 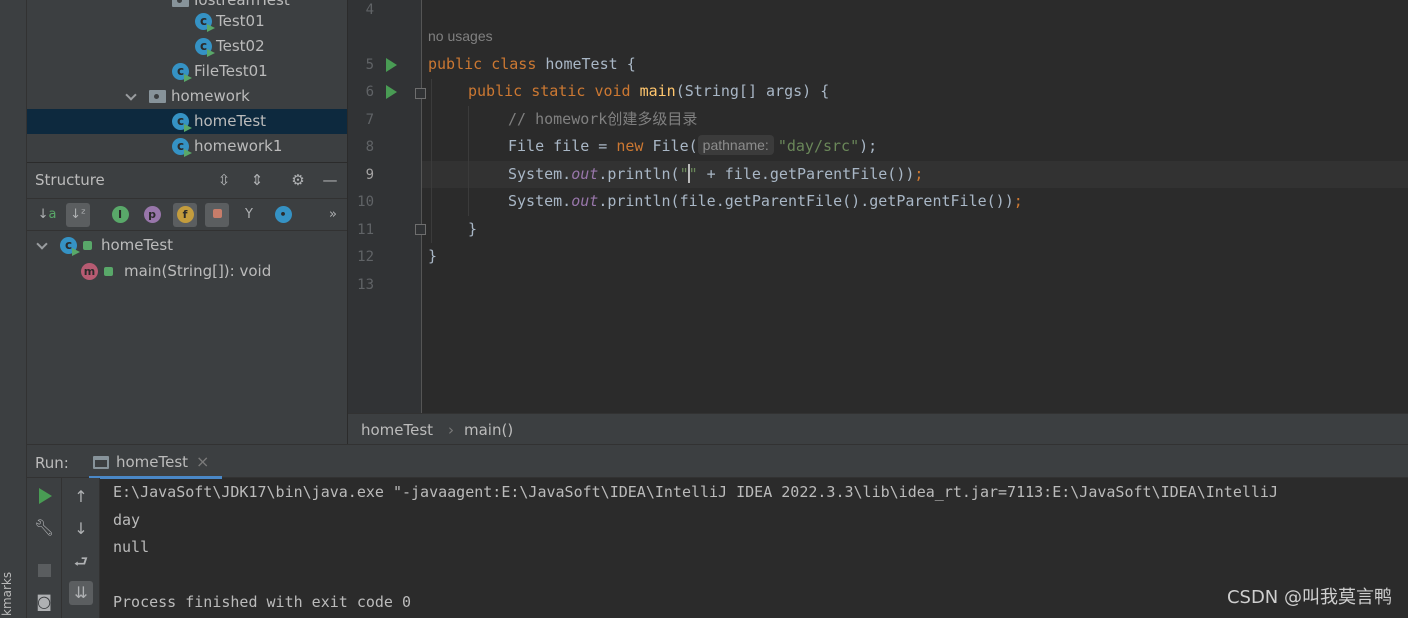 What do you see at coordinates (70, 180) in the screenshot?
I see `structure-title: Structure` at bounding box center [70, 180].